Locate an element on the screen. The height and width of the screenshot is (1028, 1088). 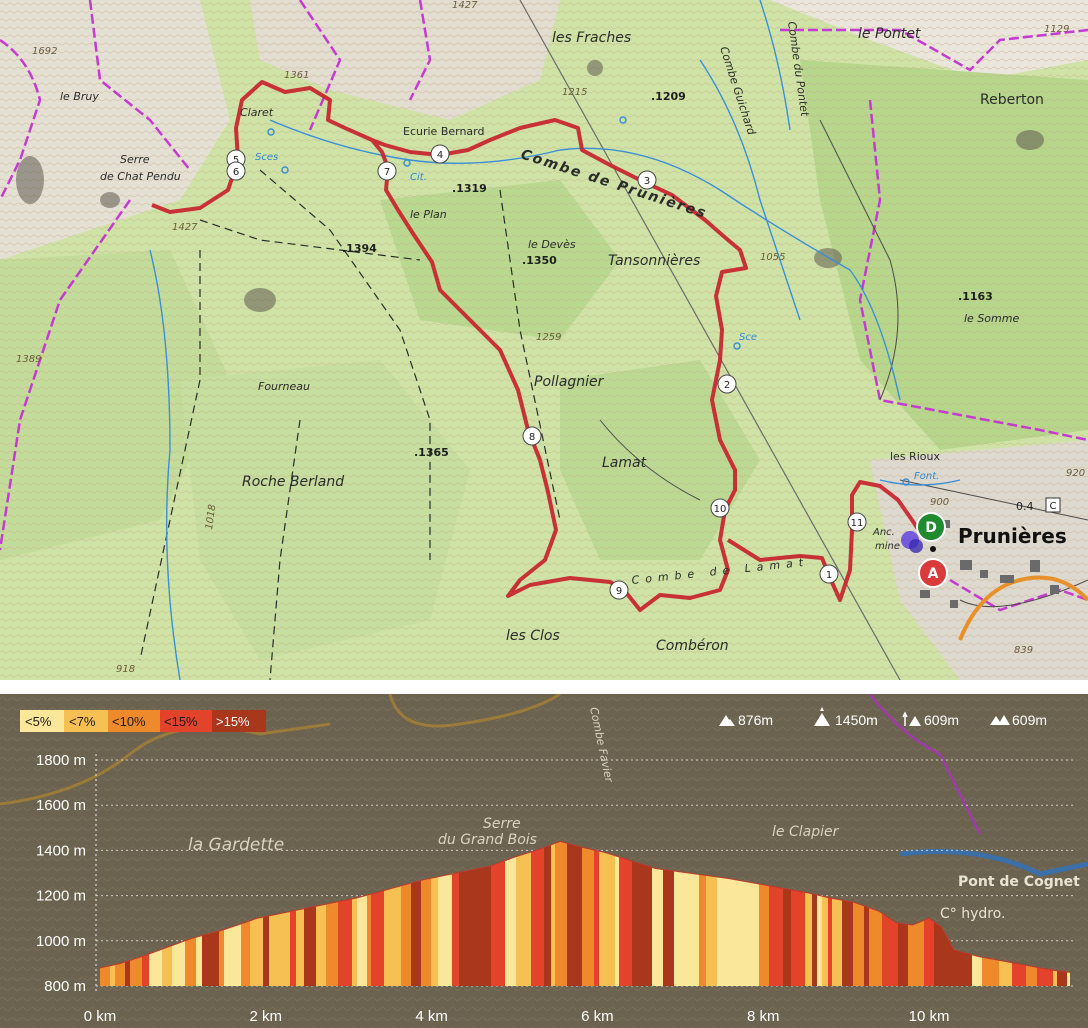
spot-height: 839 is located at coordinates (1023, 650).